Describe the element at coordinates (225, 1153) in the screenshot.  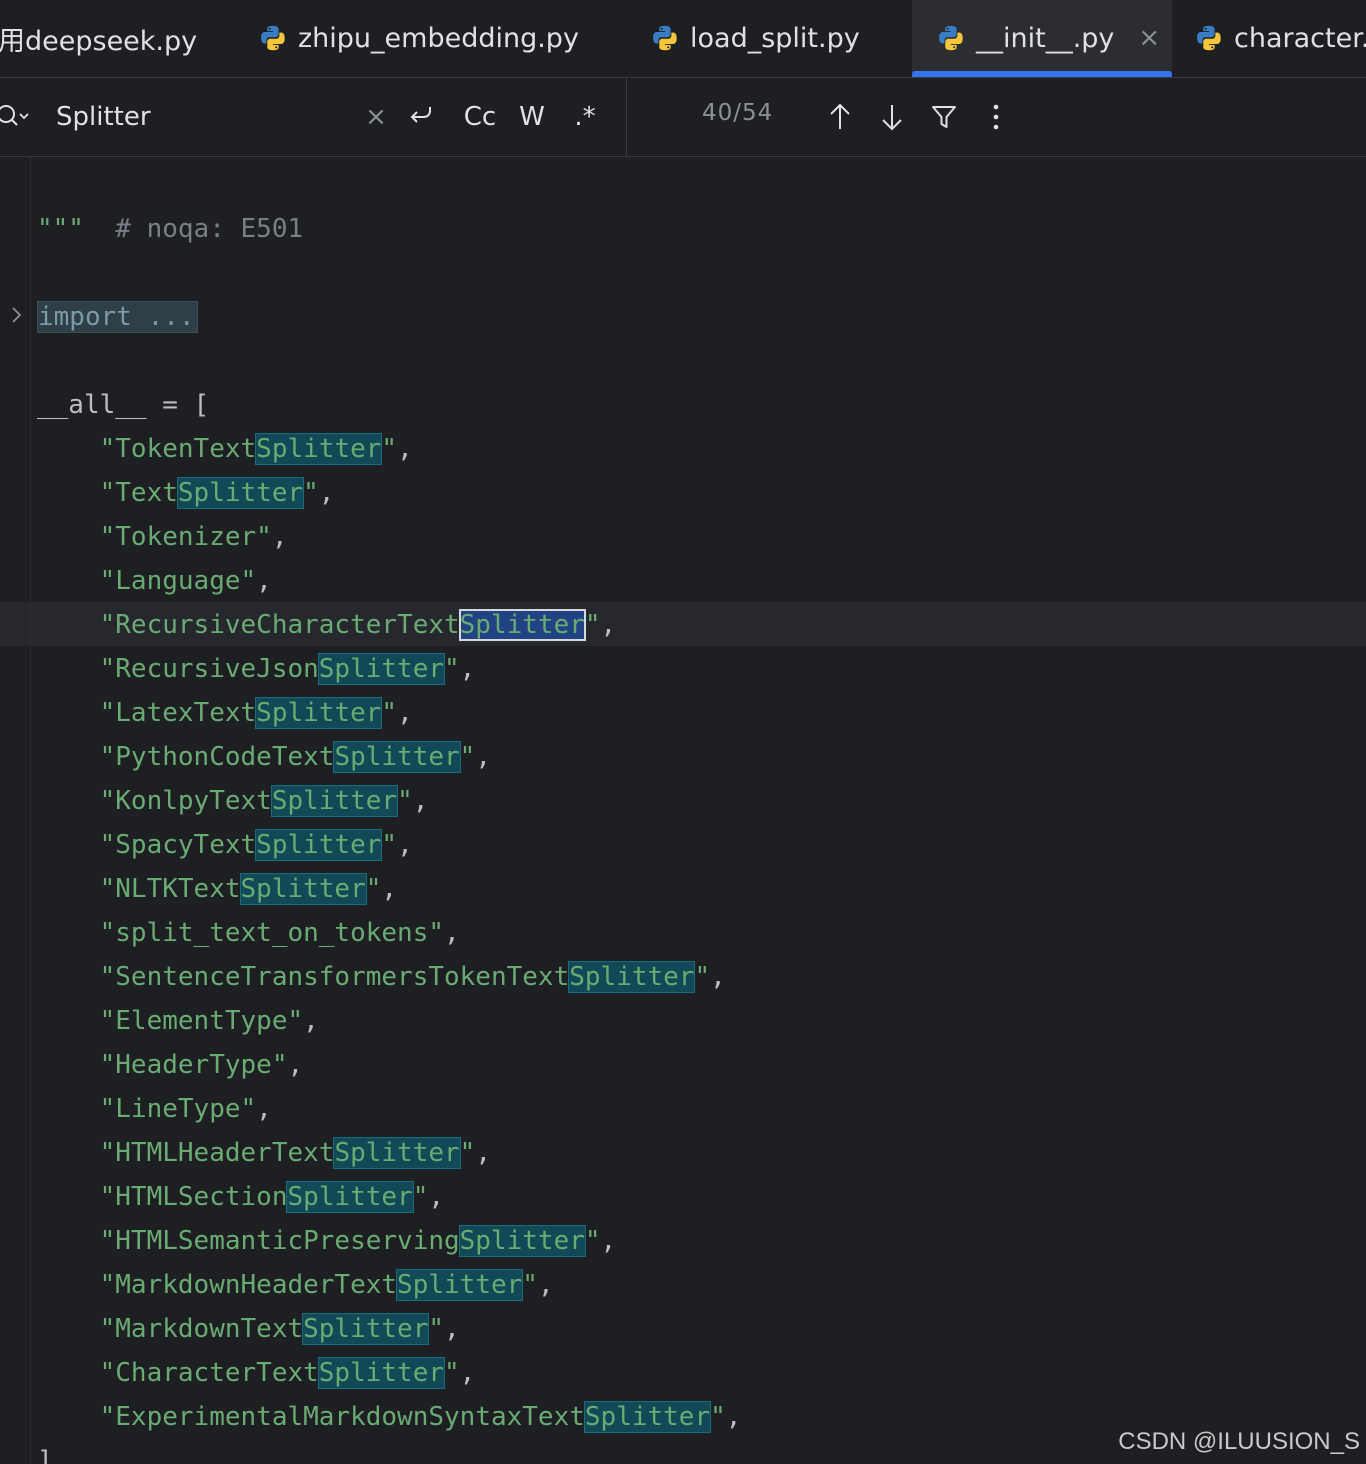
I see `entry-name: HTMLHeaderText` at that location.